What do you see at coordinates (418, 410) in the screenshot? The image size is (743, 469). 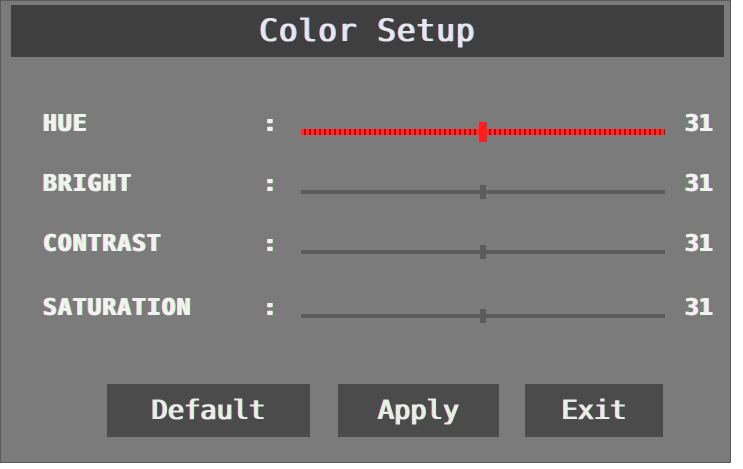 I see `apply-button: Apply` at bounding box center [418, 410].